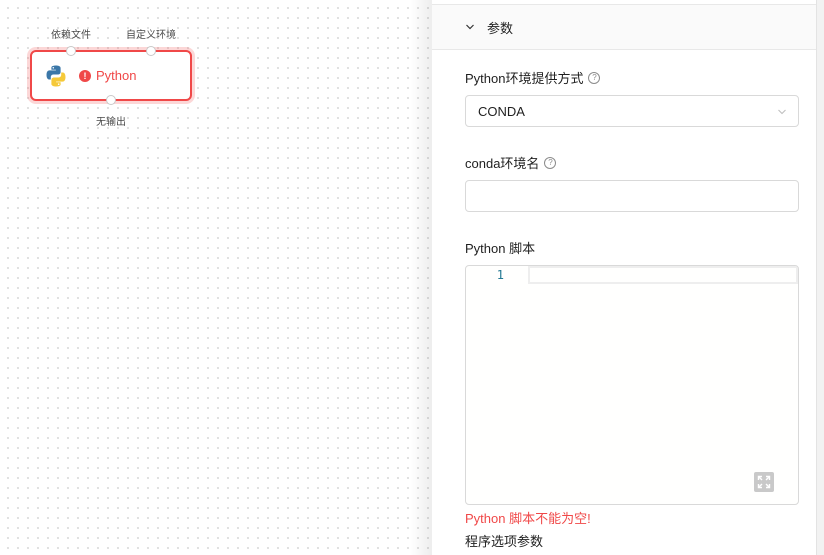 This screenshot has width=824, height=555. Describe the element at coordinates (71, 35) in the screenshot. I see `input-port-label-dependency: 依赖文件` at that location.